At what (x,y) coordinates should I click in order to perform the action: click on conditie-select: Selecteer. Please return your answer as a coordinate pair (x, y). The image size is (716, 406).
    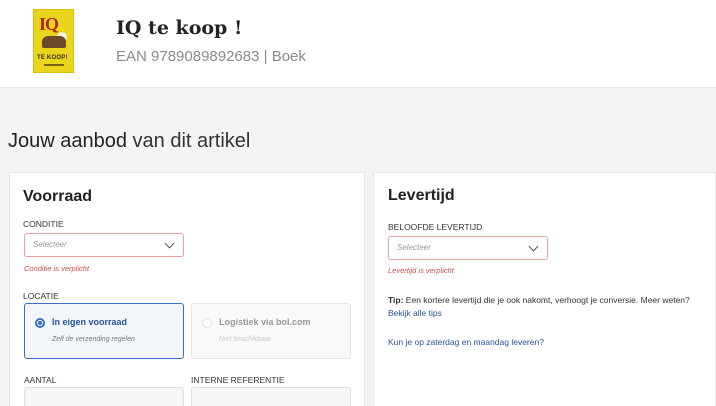
    Looking at the image, I should click on (104, 245).